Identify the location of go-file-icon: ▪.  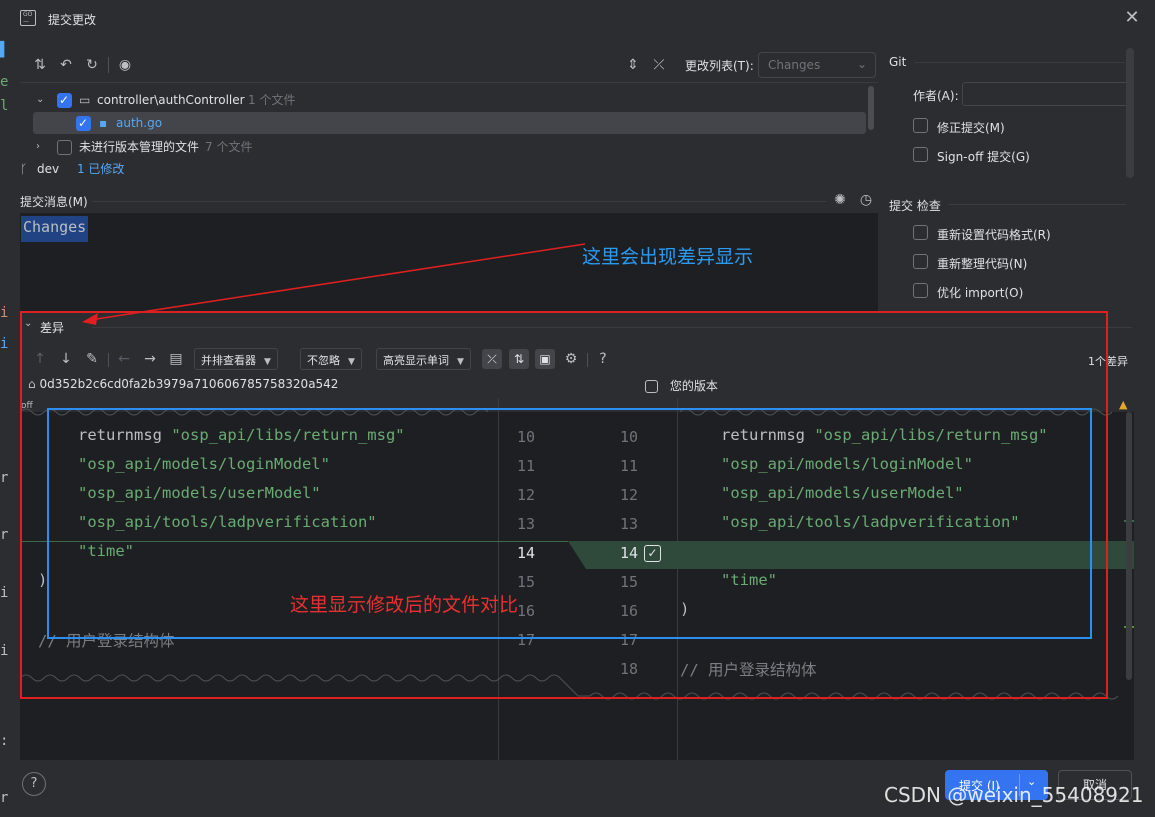
(103, 123).